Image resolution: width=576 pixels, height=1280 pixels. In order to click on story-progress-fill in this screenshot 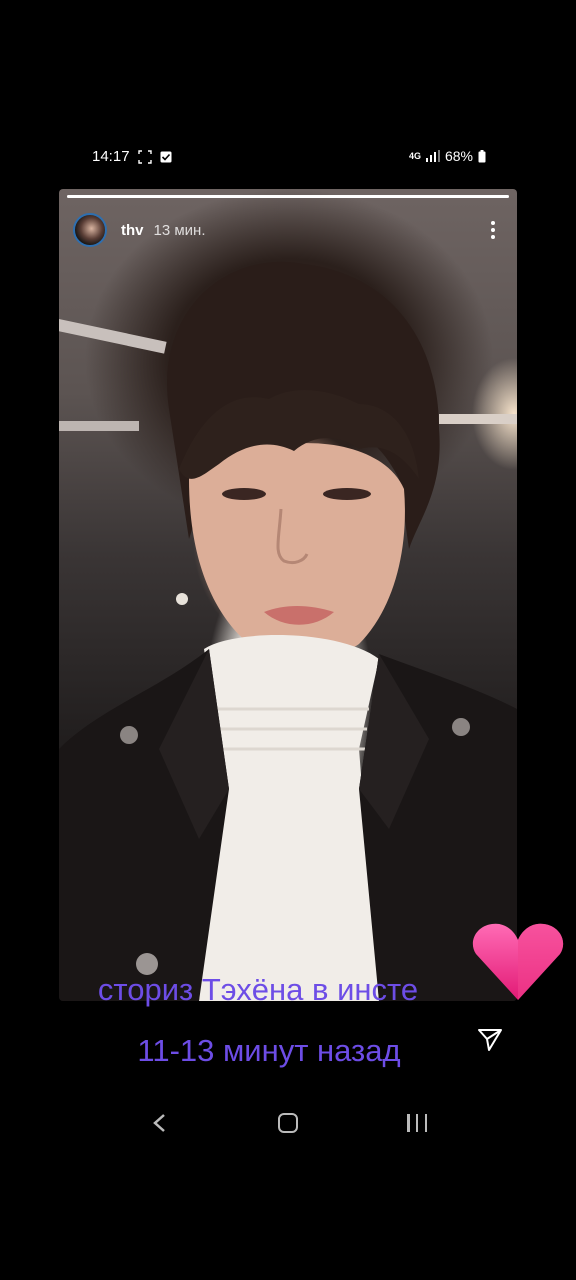, I will do `click(288, 196)`.